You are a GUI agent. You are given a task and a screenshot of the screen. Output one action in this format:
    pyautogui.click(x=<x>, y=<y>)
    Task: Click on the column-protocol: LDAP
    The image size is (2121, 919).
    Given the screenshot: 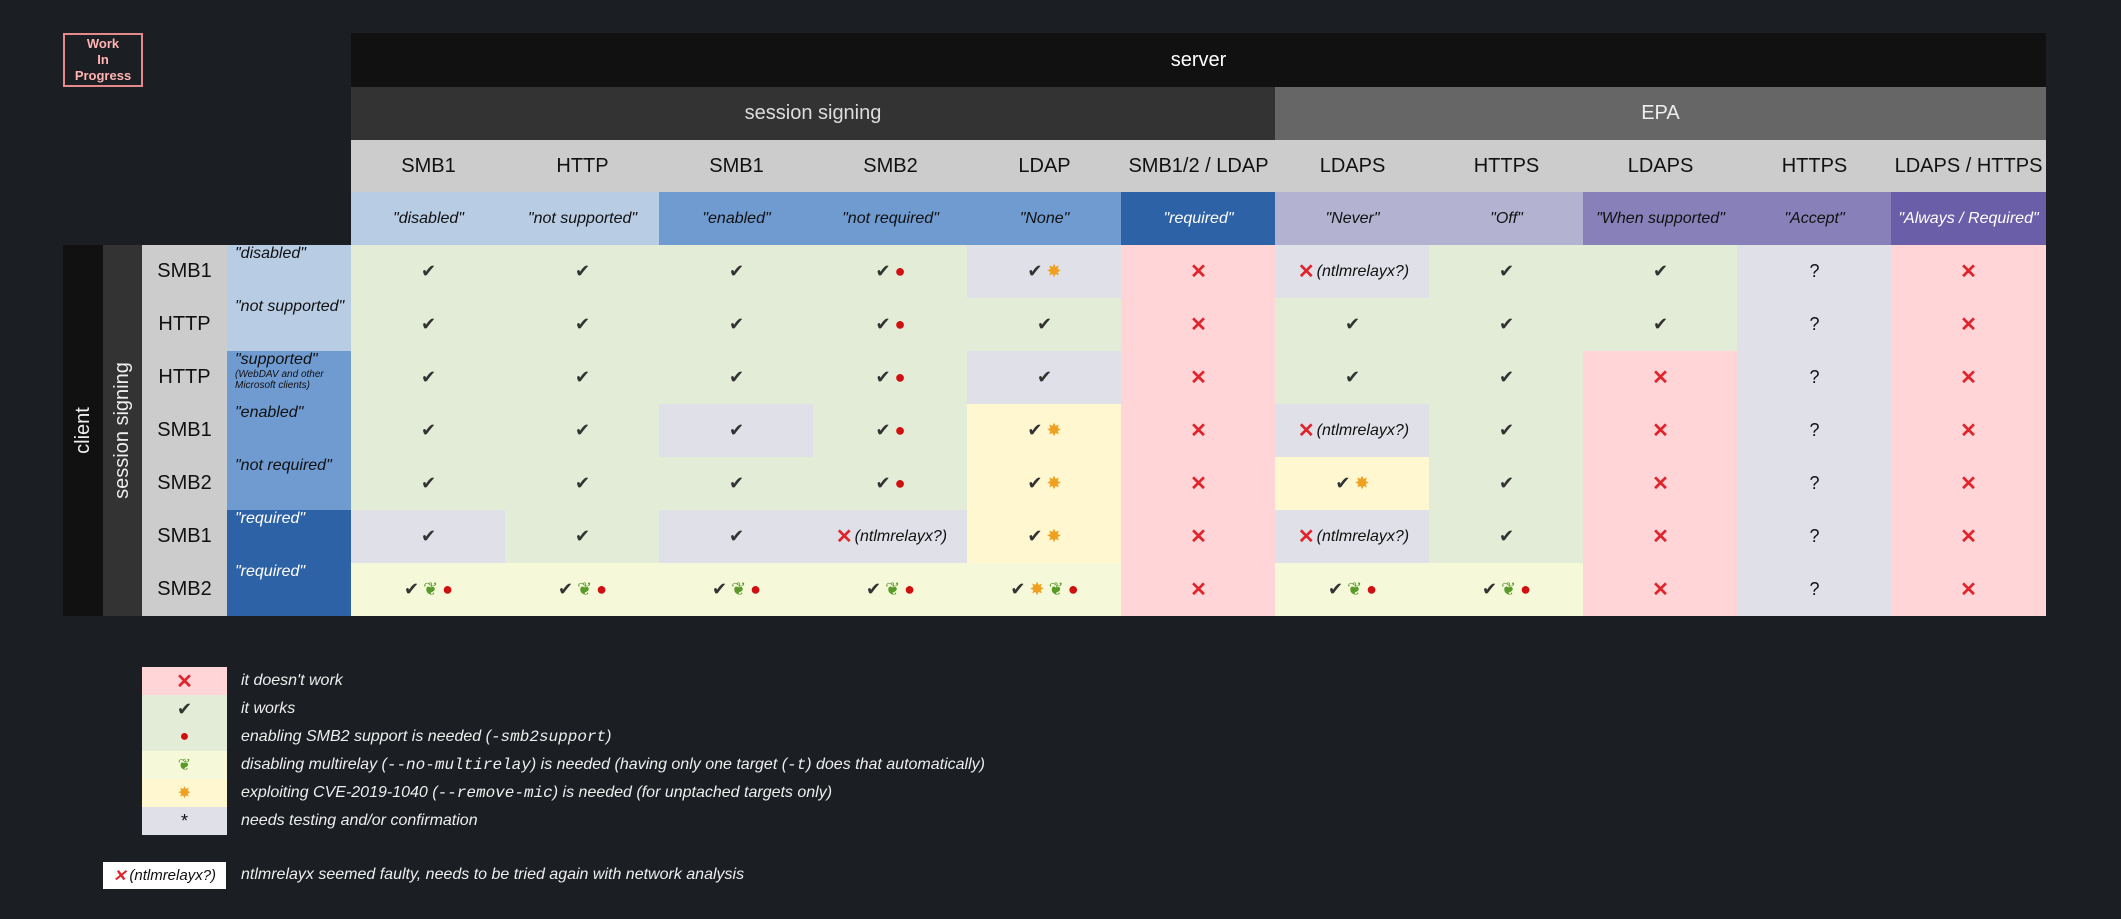 What is the action you would take?
    pyautogui.click(x=1044, y=166)
    